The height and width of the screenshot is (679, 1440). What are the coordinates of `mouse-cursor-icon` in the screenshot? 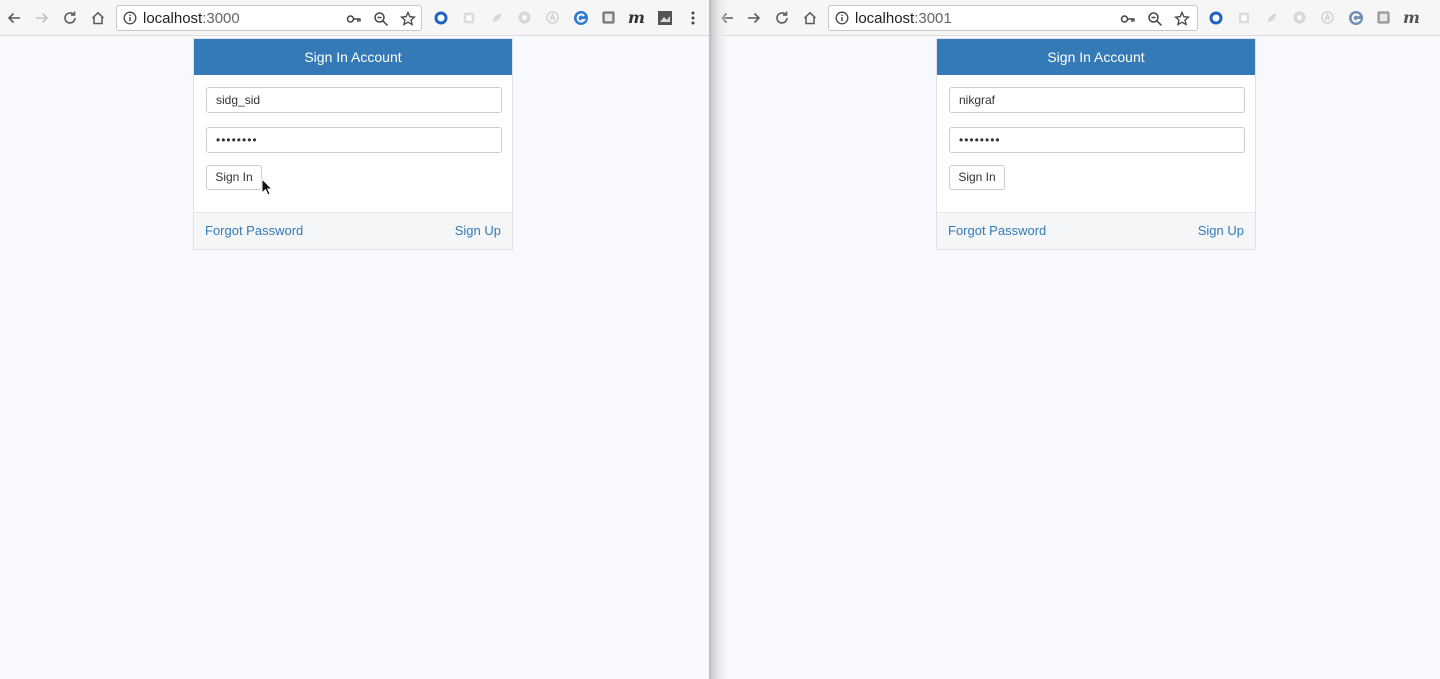 It's located at (267, 187).